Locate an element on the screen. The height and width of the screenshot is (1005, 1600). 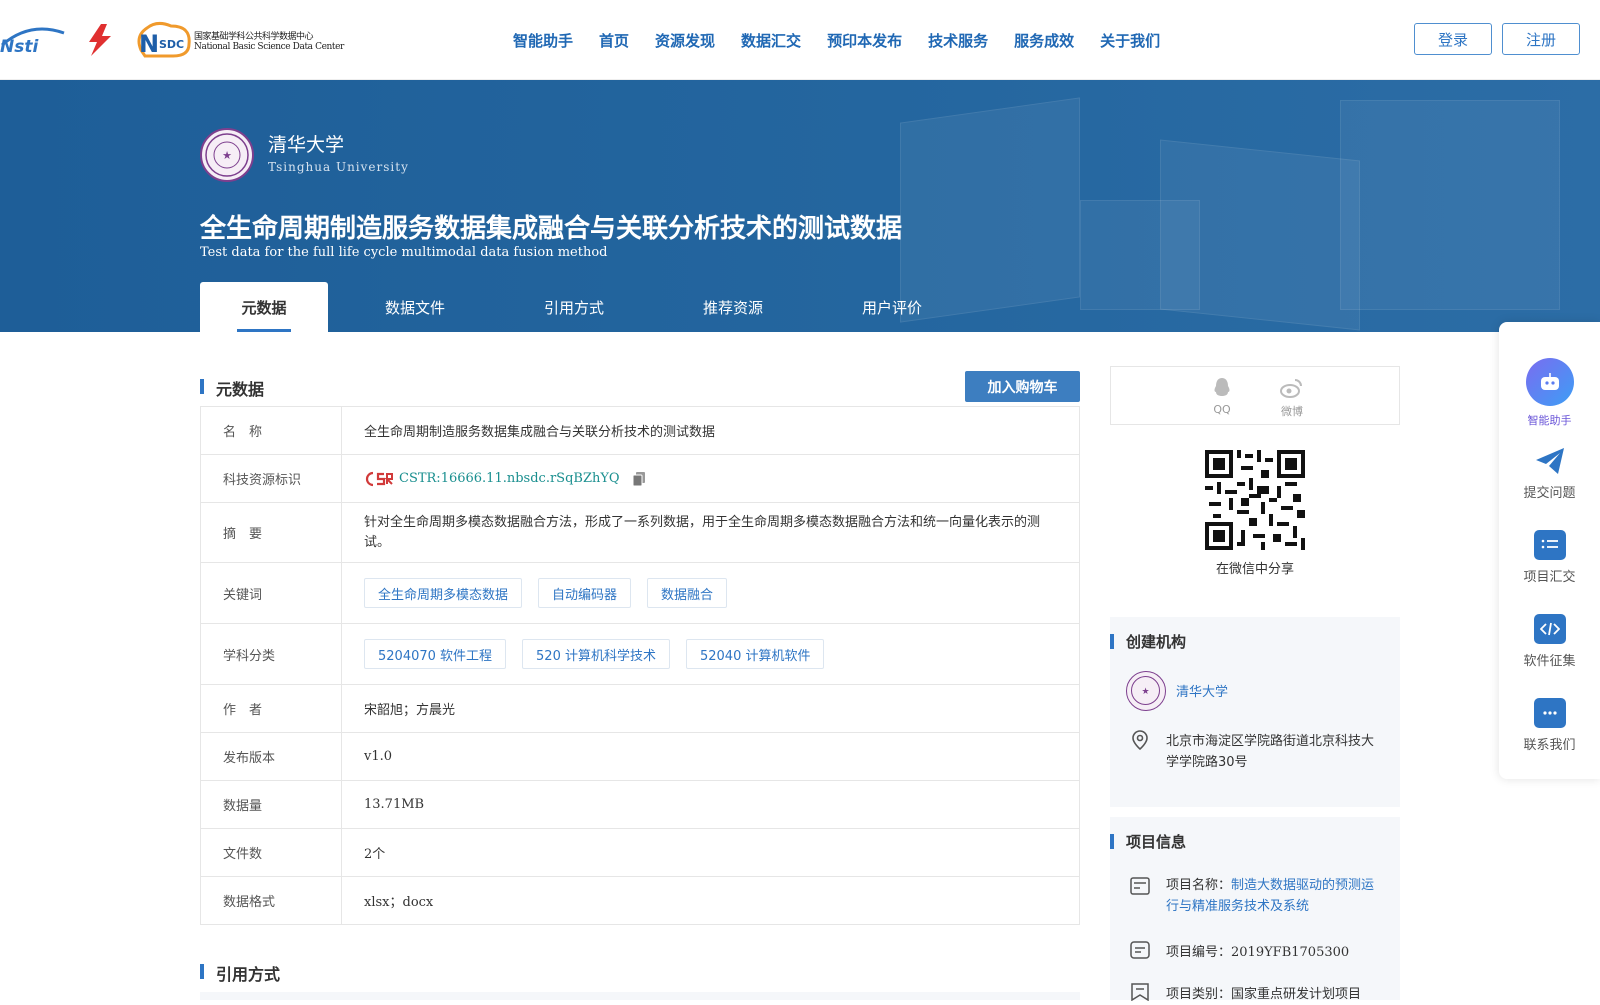
nav-resource-discovery: 资源发现 is located at coordinates (685, 40).